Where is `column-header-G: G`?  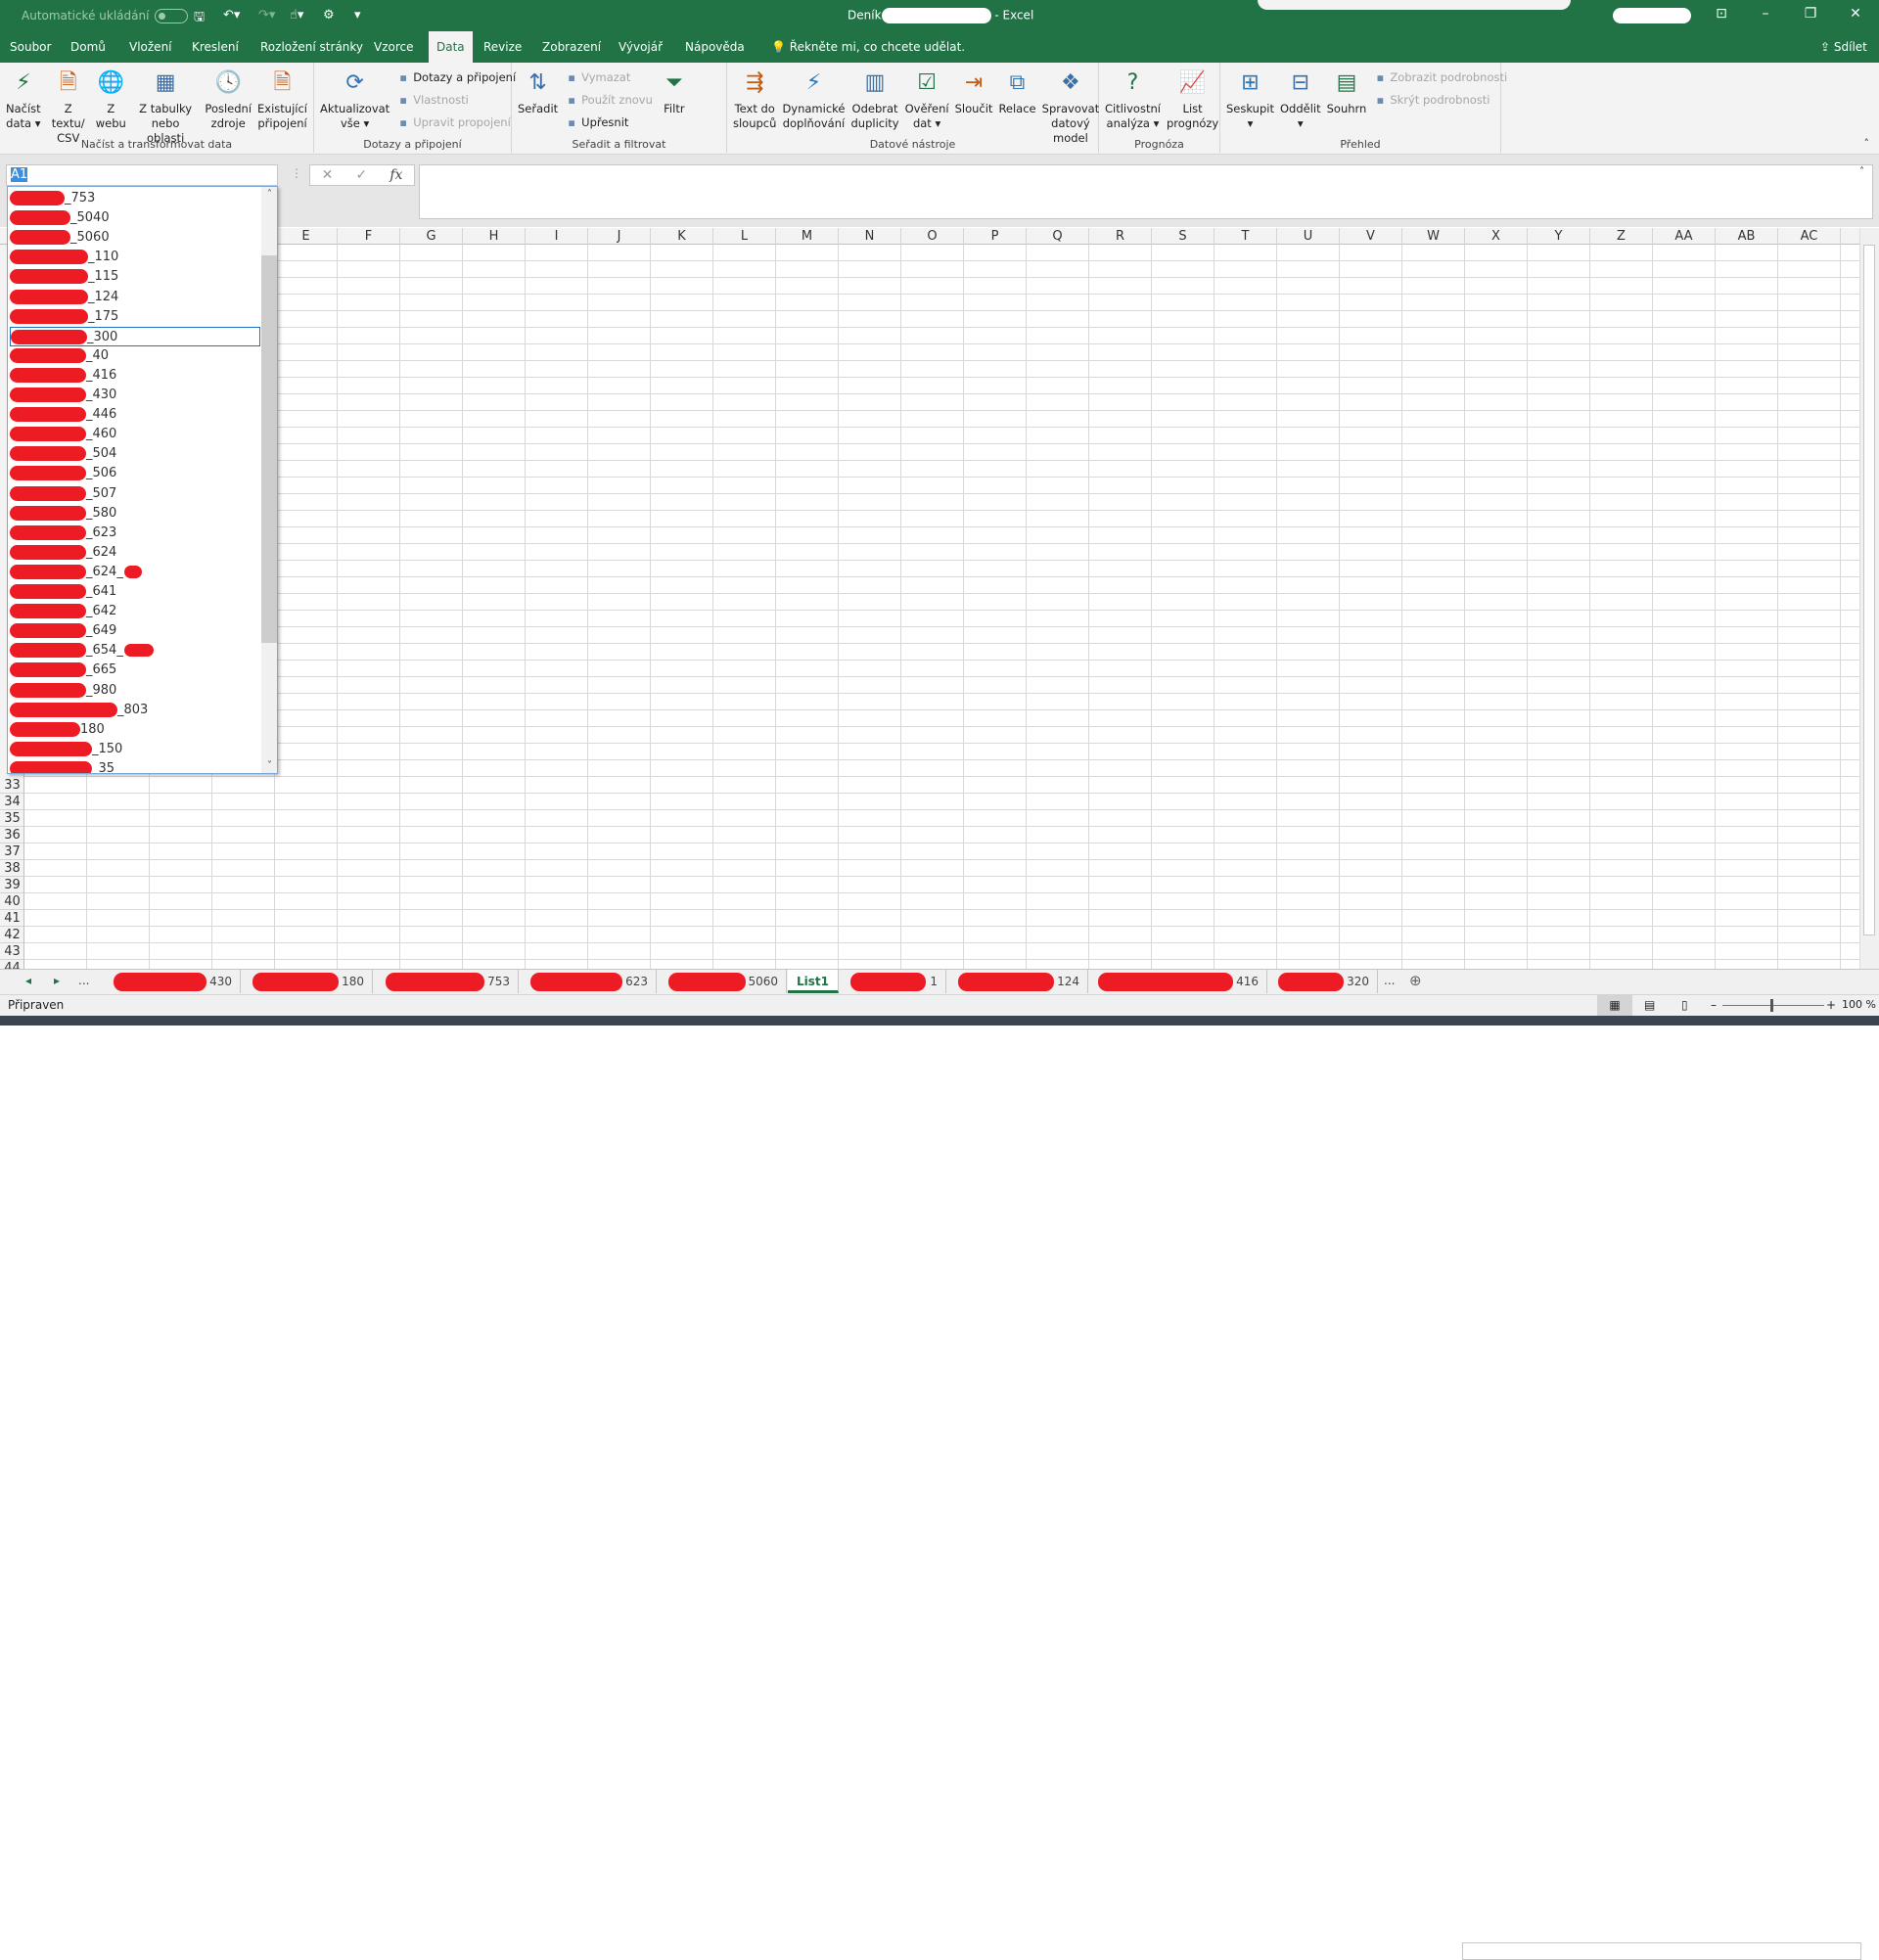
column-header-G: G is located at coordinates (431, 236).